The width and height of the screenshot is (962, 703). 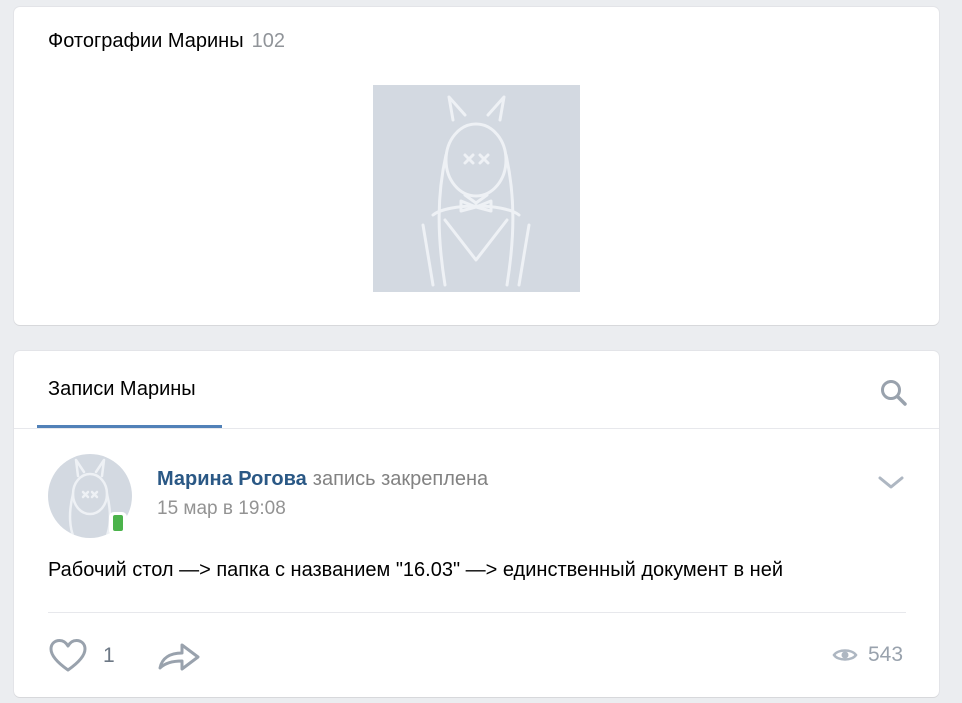 I want to click on post-author-line: Марина Рогова запись закреплена, so click(x=322, y=479).